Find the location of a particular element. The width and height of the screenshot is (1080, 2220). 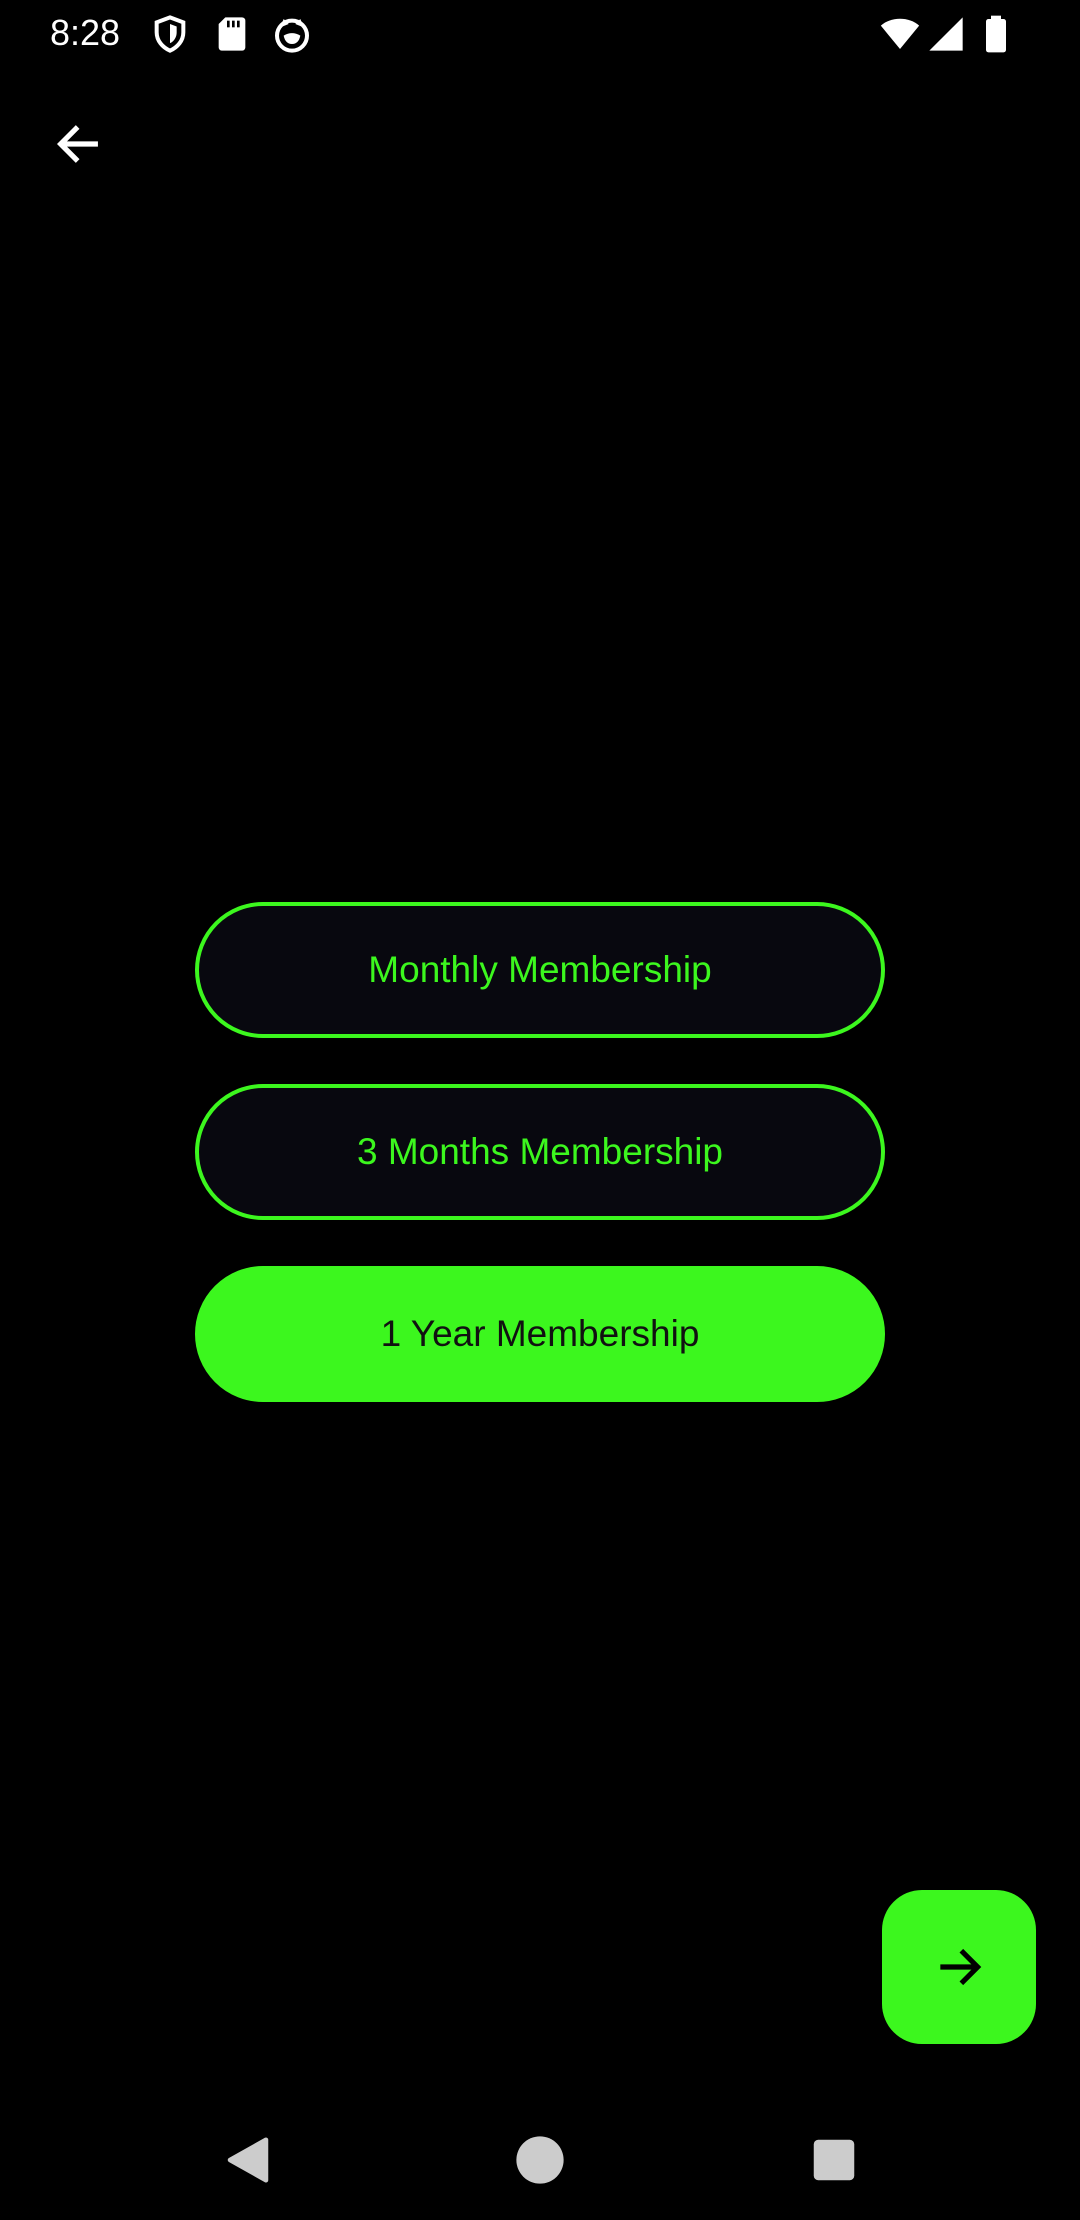

arrow-right-icon is located at coordinates (961, 1967).